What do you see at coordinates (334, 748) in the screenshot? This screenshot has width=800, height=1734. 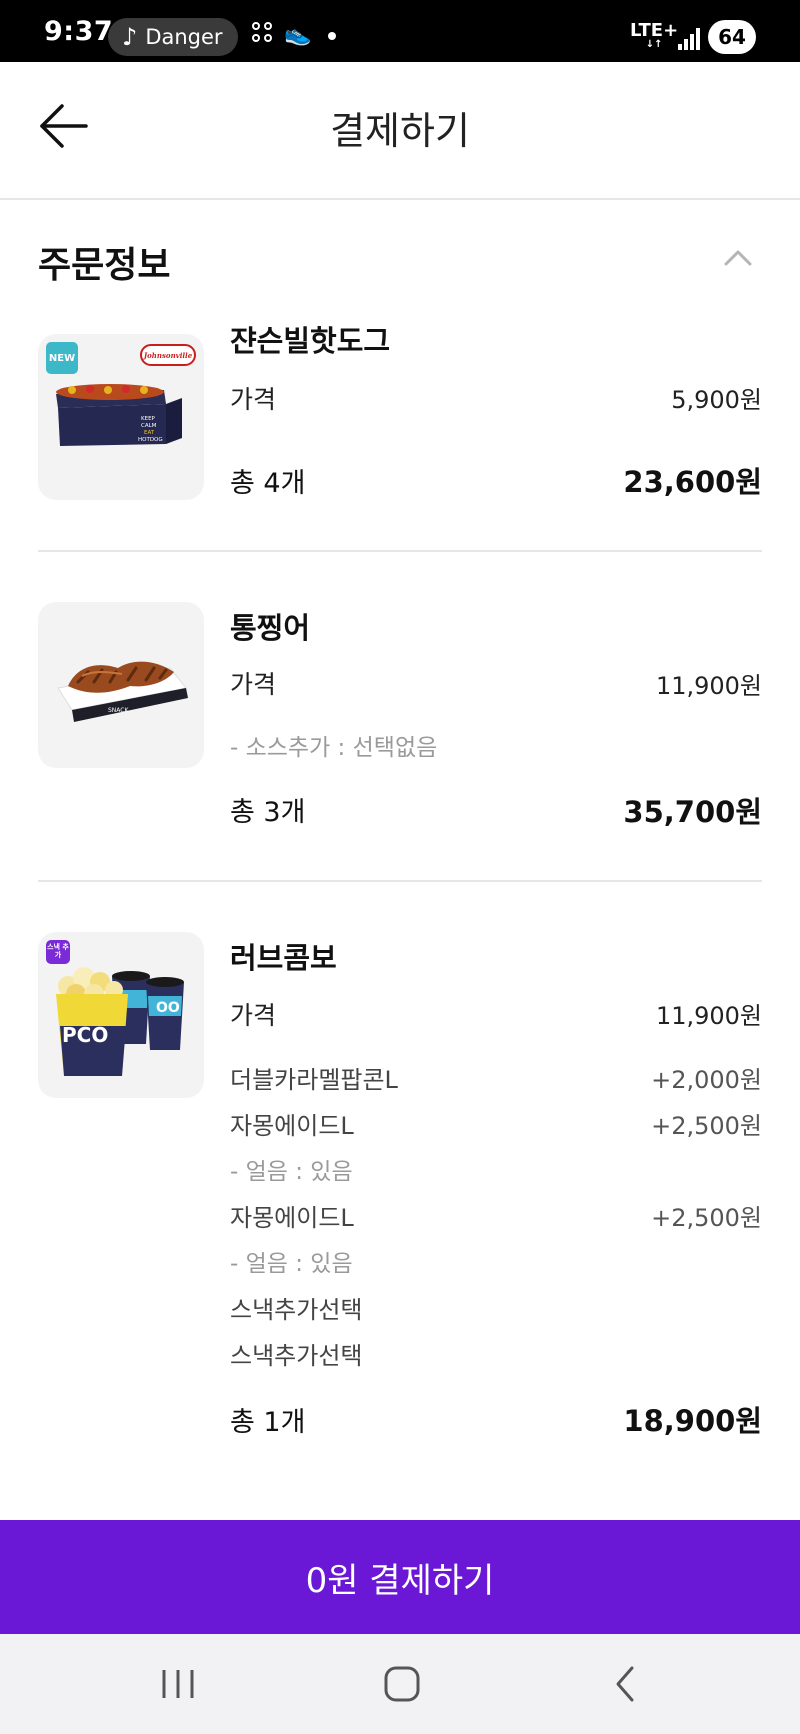 I see `sauce-option: - 소스추가 : 선택없음` at bounding box center [334, 748].